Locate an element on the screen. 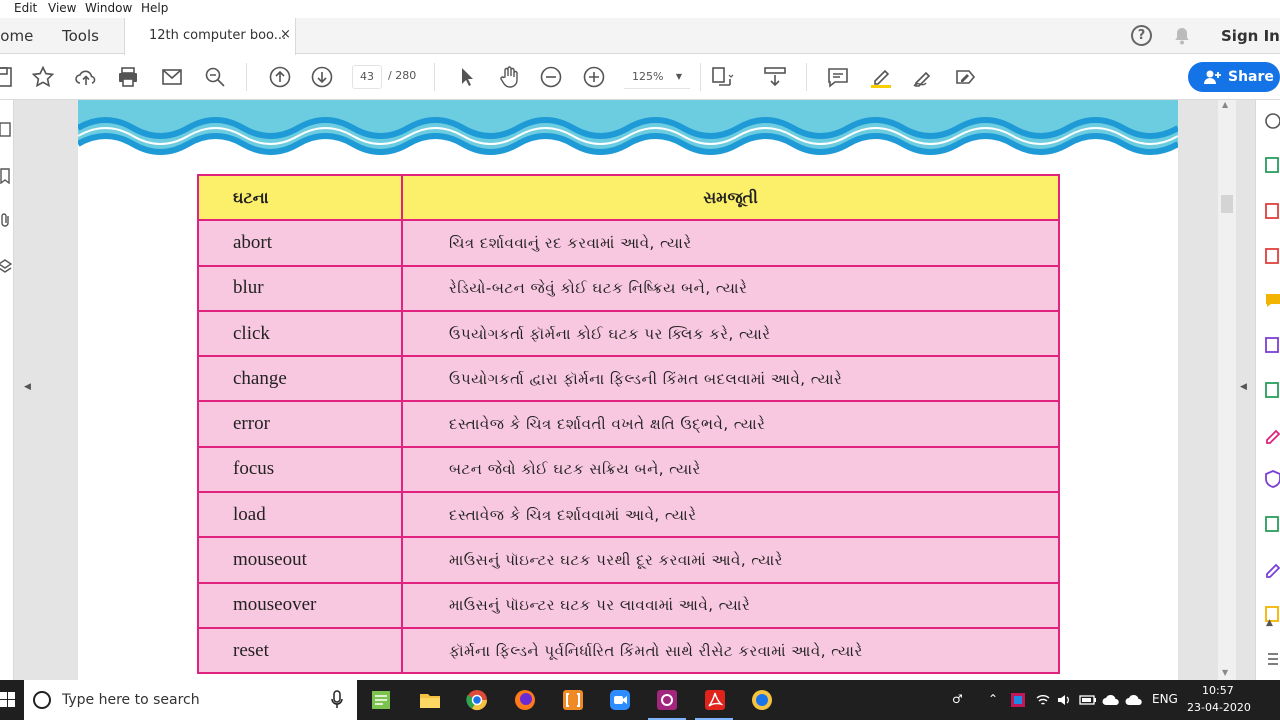 The image size is (1280, 720). zoom-out-icon is located at coordinates (551, 77).